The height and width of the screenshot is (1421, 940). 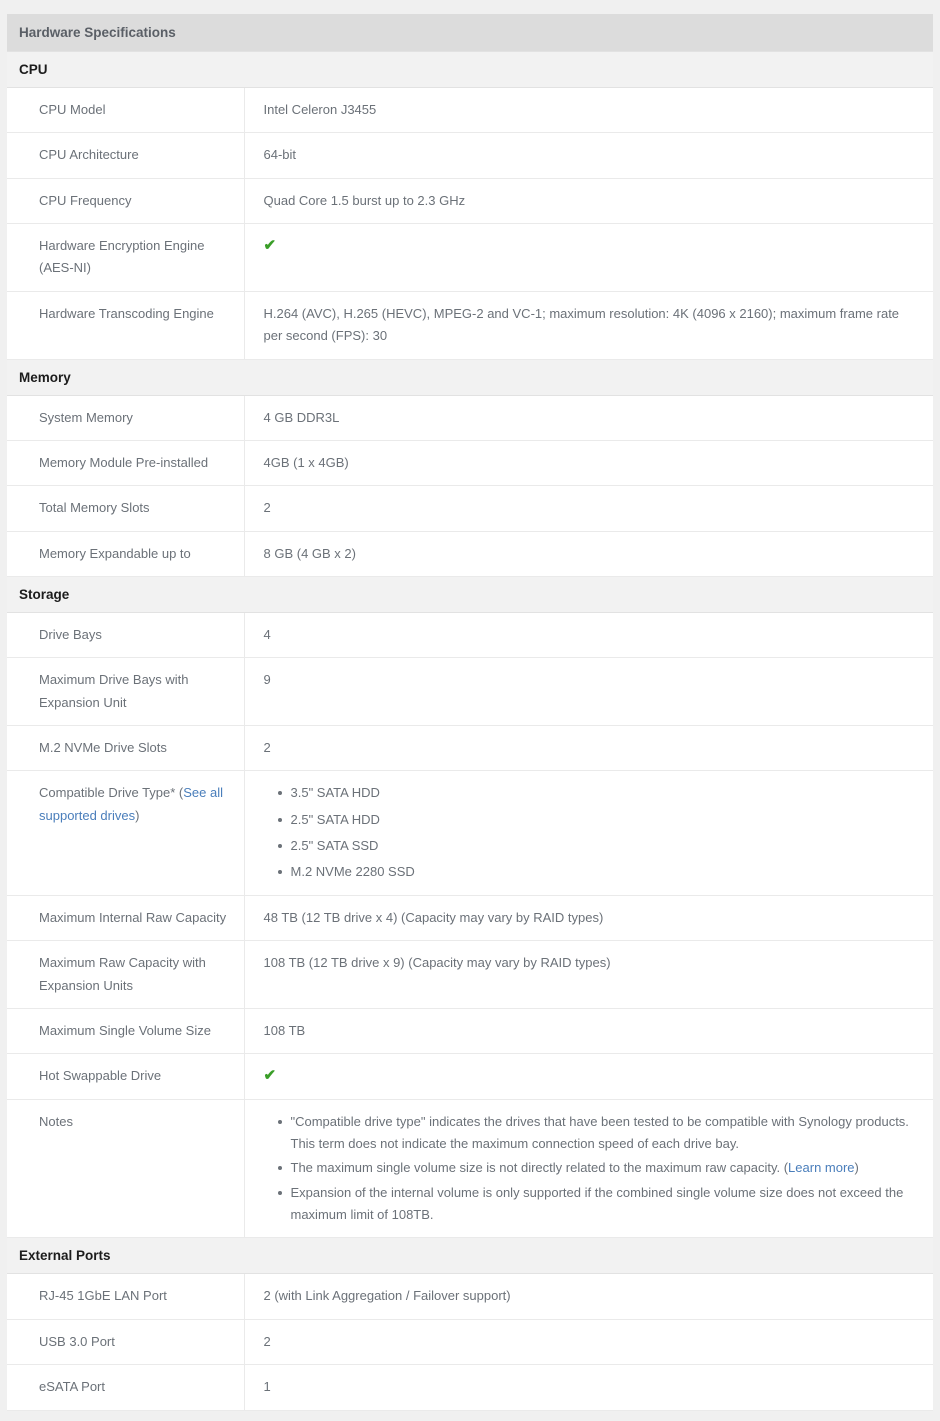 I want to click on spec-label: Maximum Single Volume Size, so click(x=125, y=1030).